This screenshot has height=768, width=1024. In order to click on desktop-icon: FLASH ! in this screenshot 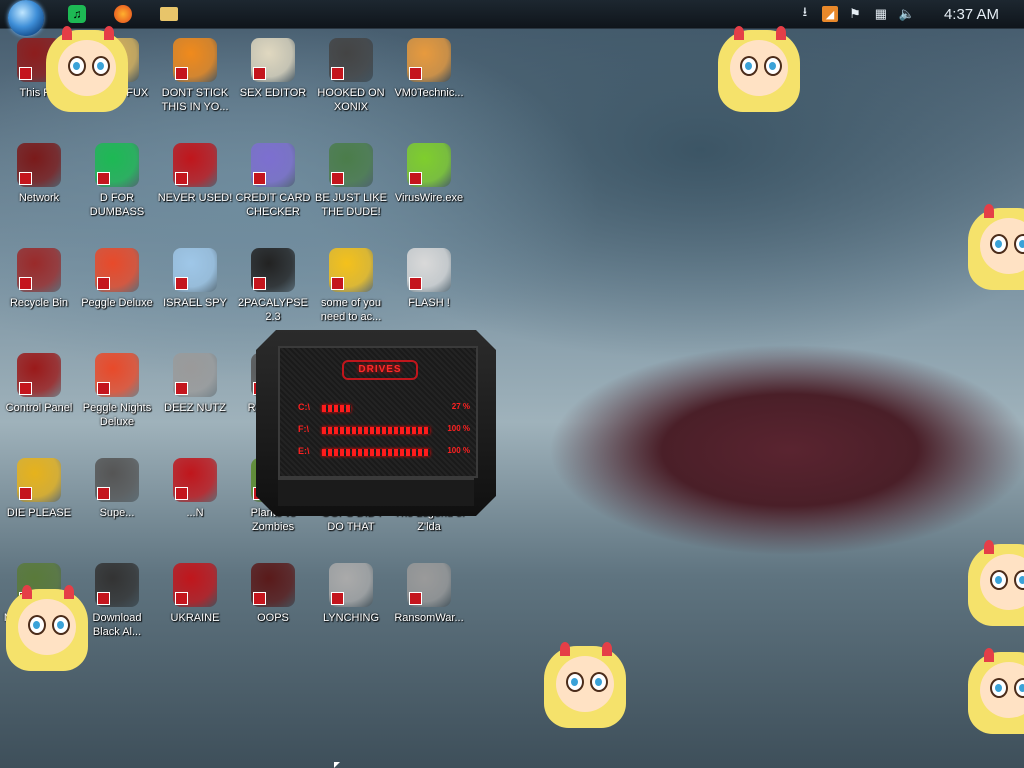, I will do `click(429, 279)`.